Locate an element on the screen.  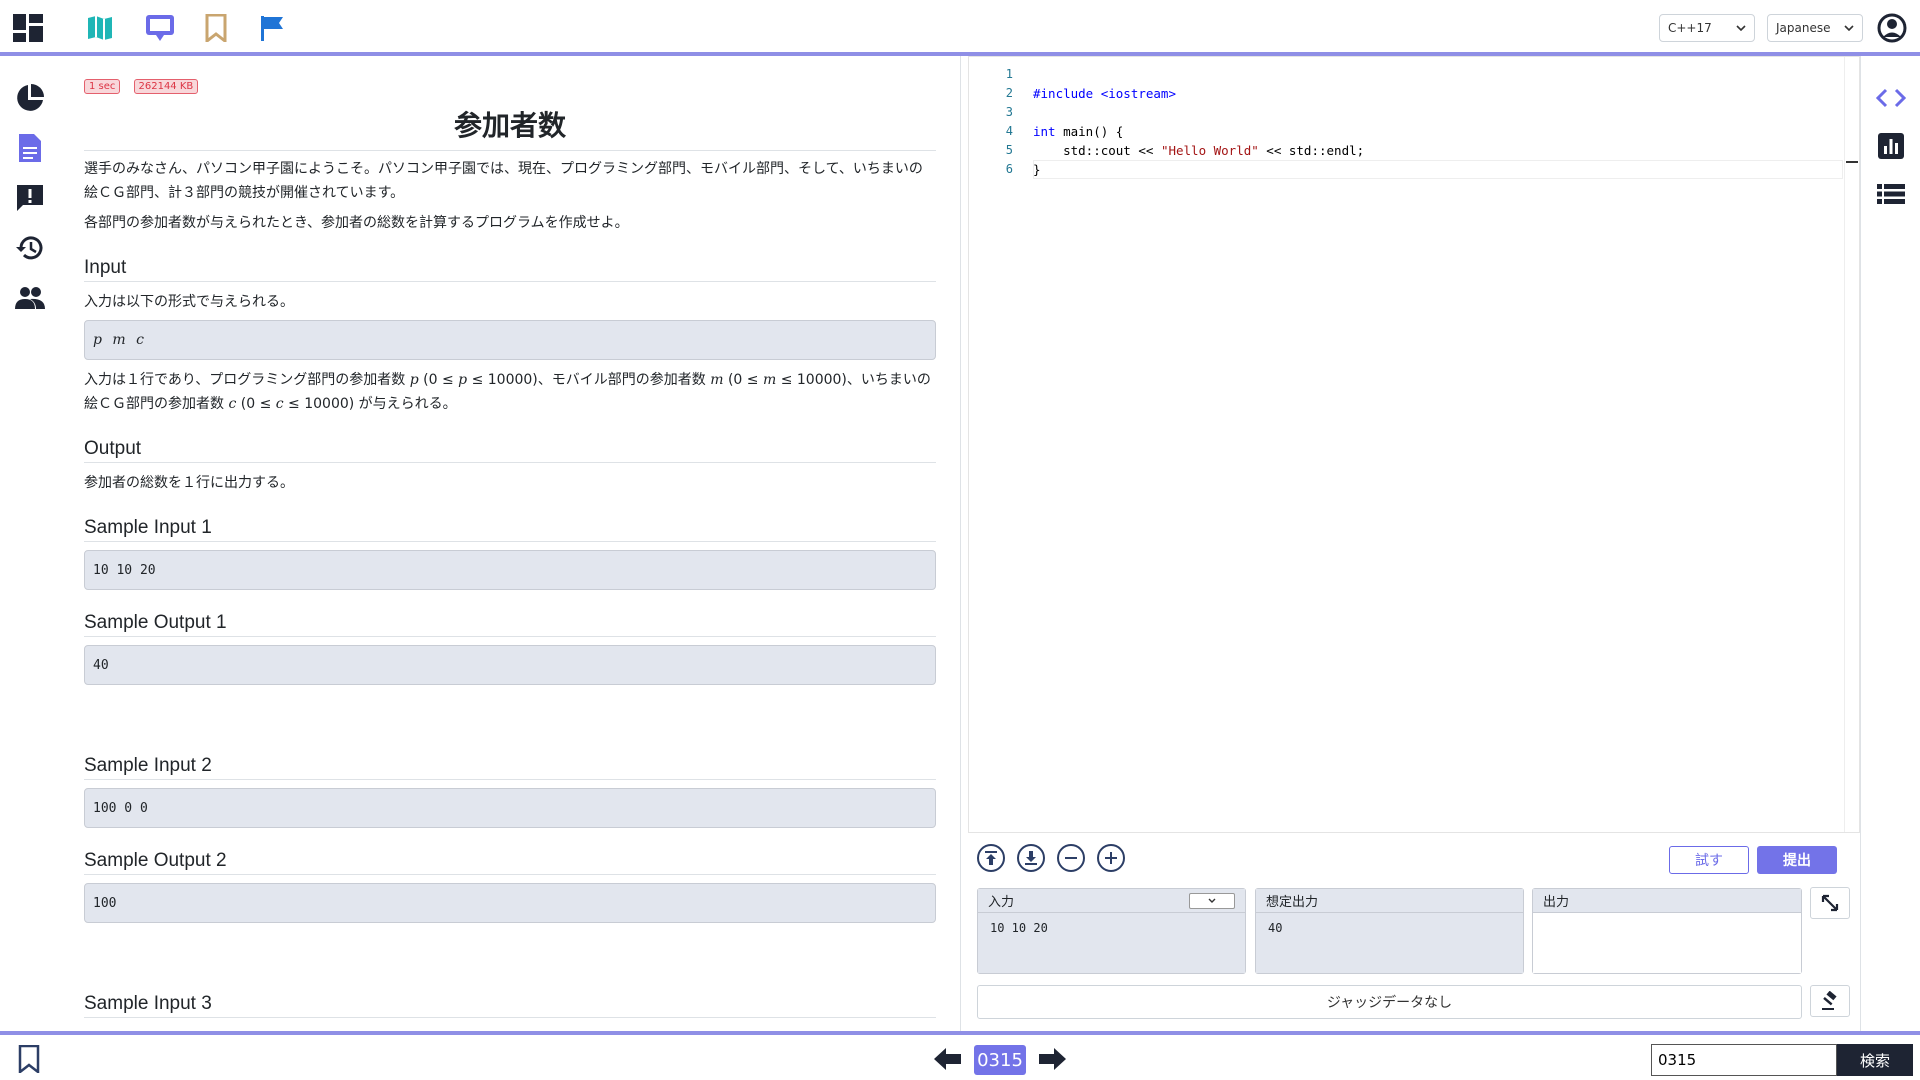
download-icon is located at coordinates (1031, 858).